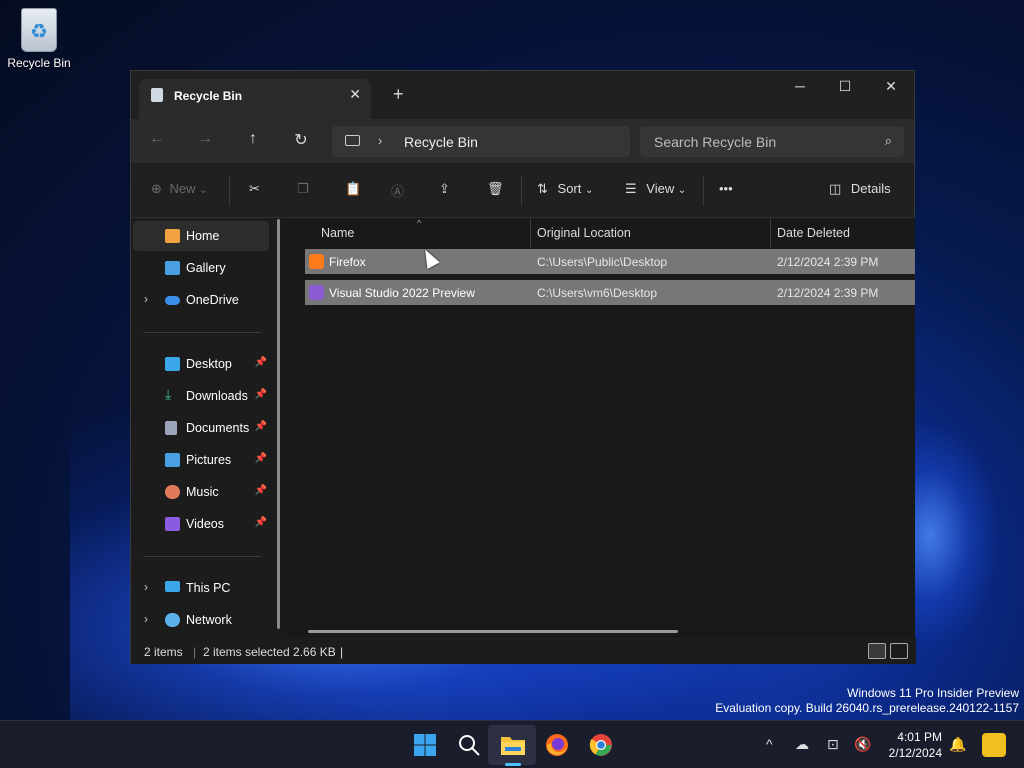 Image resolution: width=1024 pixels, height=768 pixels. What do you see at coordinates (157, 95) in the screenshot?
I see `recycle-bin-icon` at bounding box center [157, 95].